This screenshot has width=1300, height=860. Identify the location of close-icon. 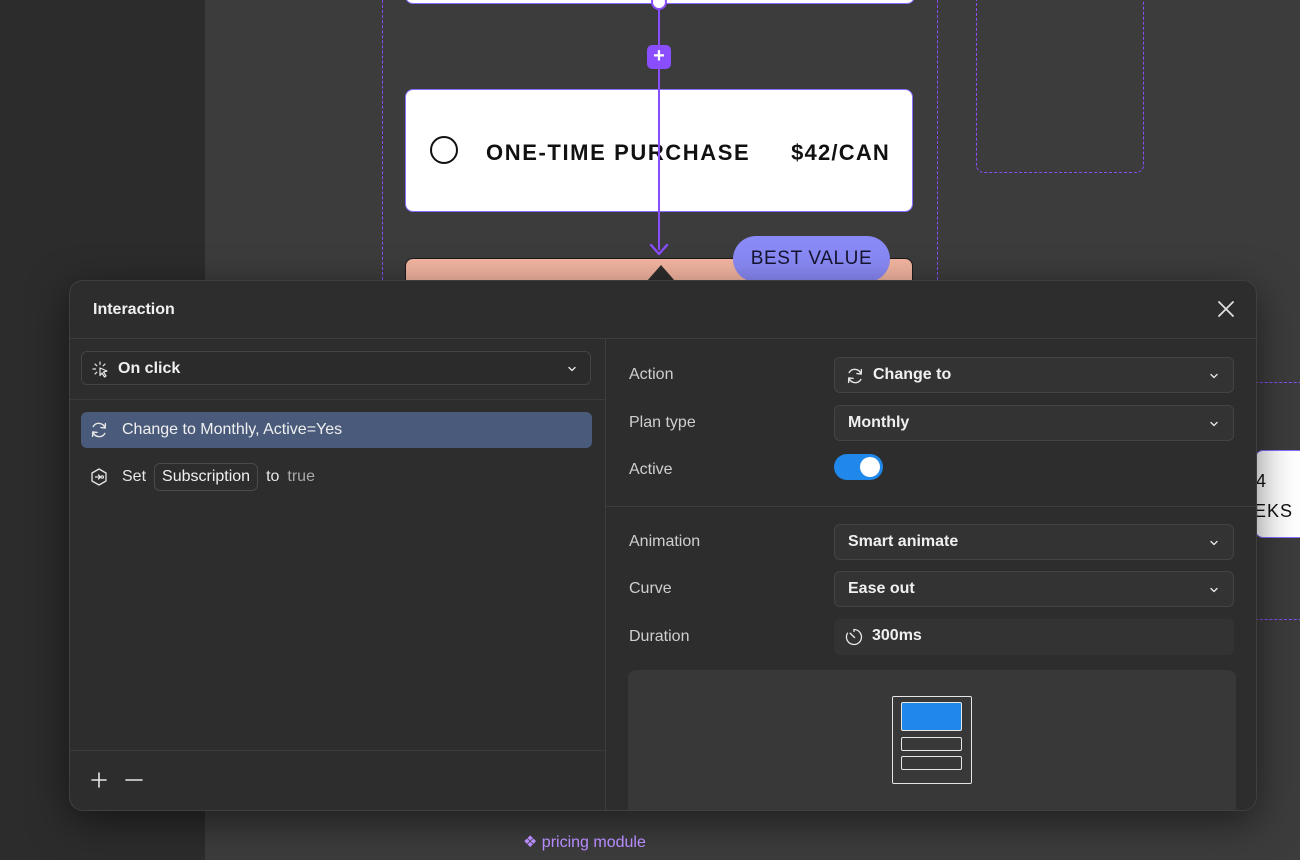
(1226, 309).